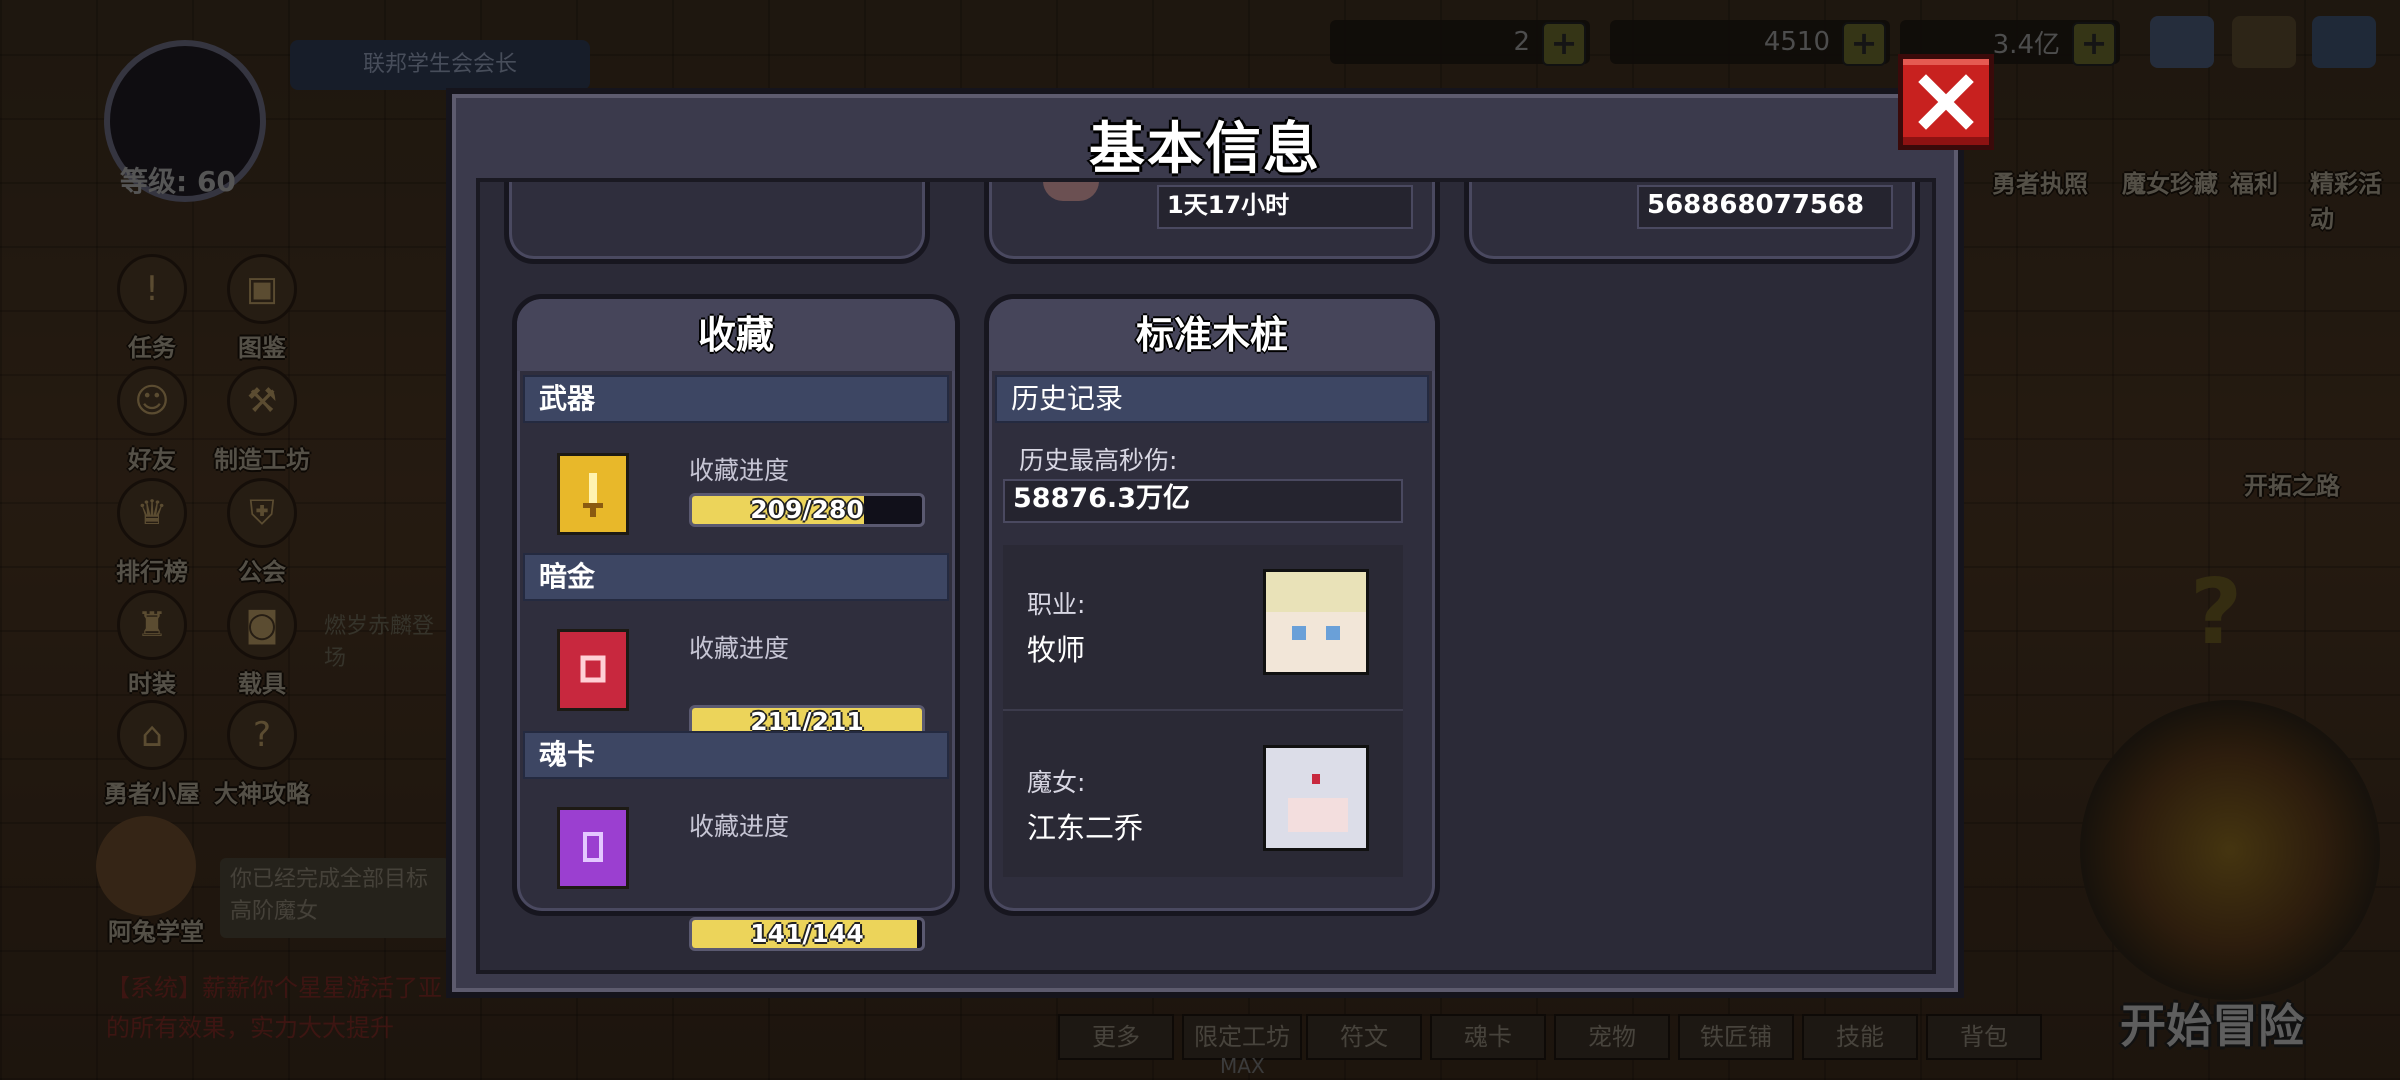 The width and height of the screenshot is (2400, 1080). I want to click on loadout-panel: 职业: 牧师 魔女: 江东二乔, so click(1203, 711).